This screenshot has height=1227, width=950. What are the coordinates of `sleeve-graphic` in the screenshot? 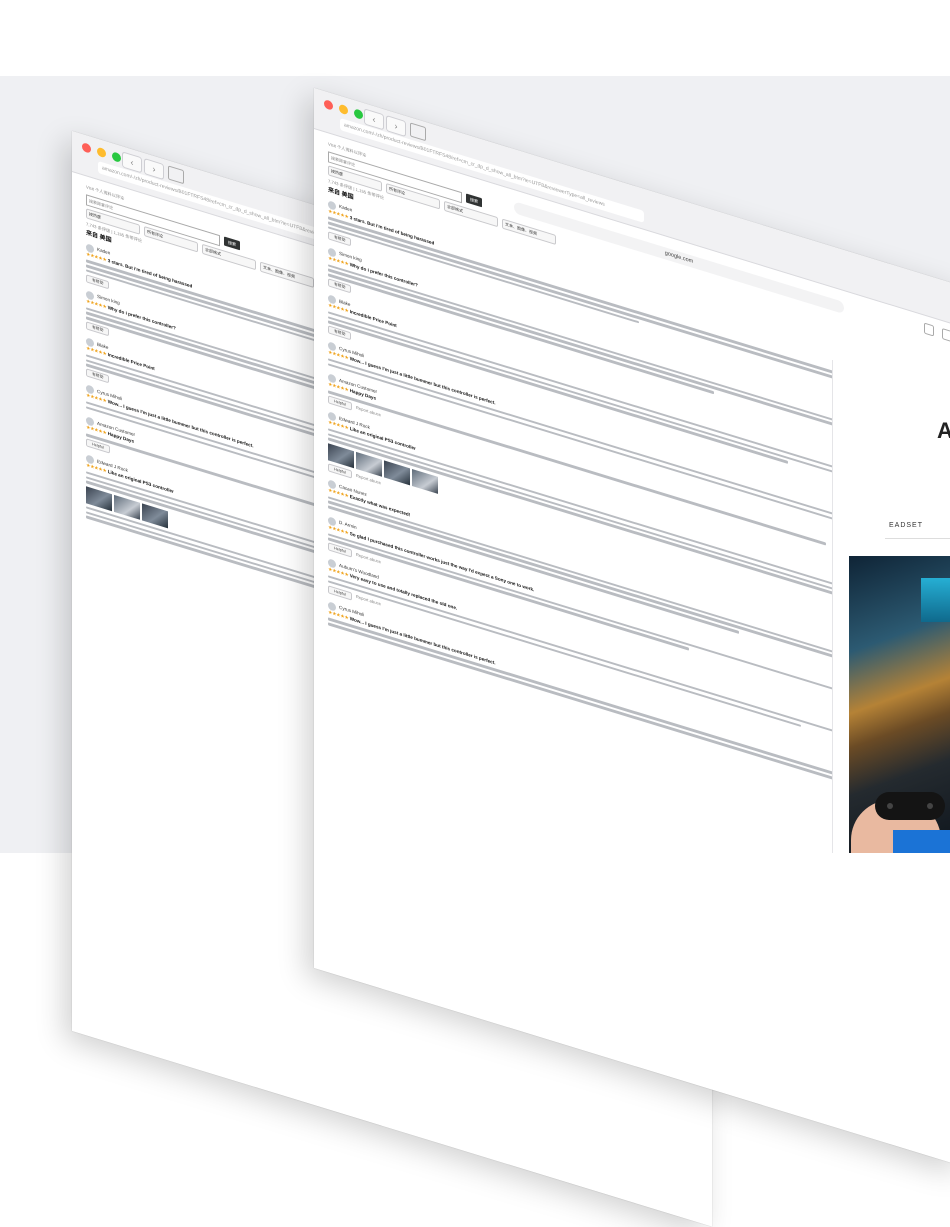 It's located at (921, 841).